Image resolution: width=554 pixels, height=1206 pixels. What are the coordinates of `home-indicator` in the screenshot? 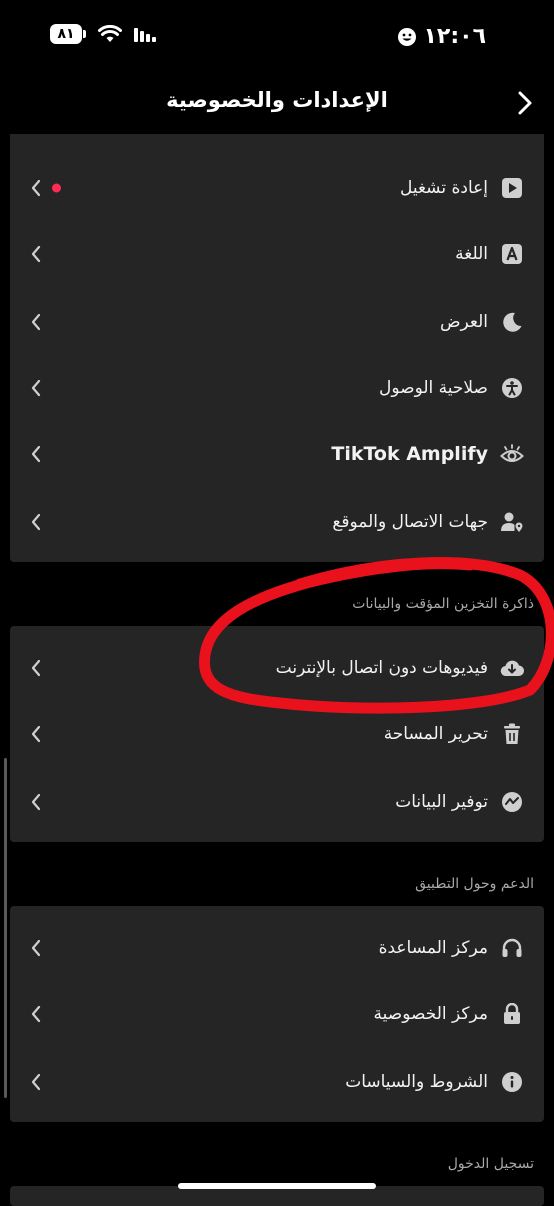 It's located at (277, 1186).